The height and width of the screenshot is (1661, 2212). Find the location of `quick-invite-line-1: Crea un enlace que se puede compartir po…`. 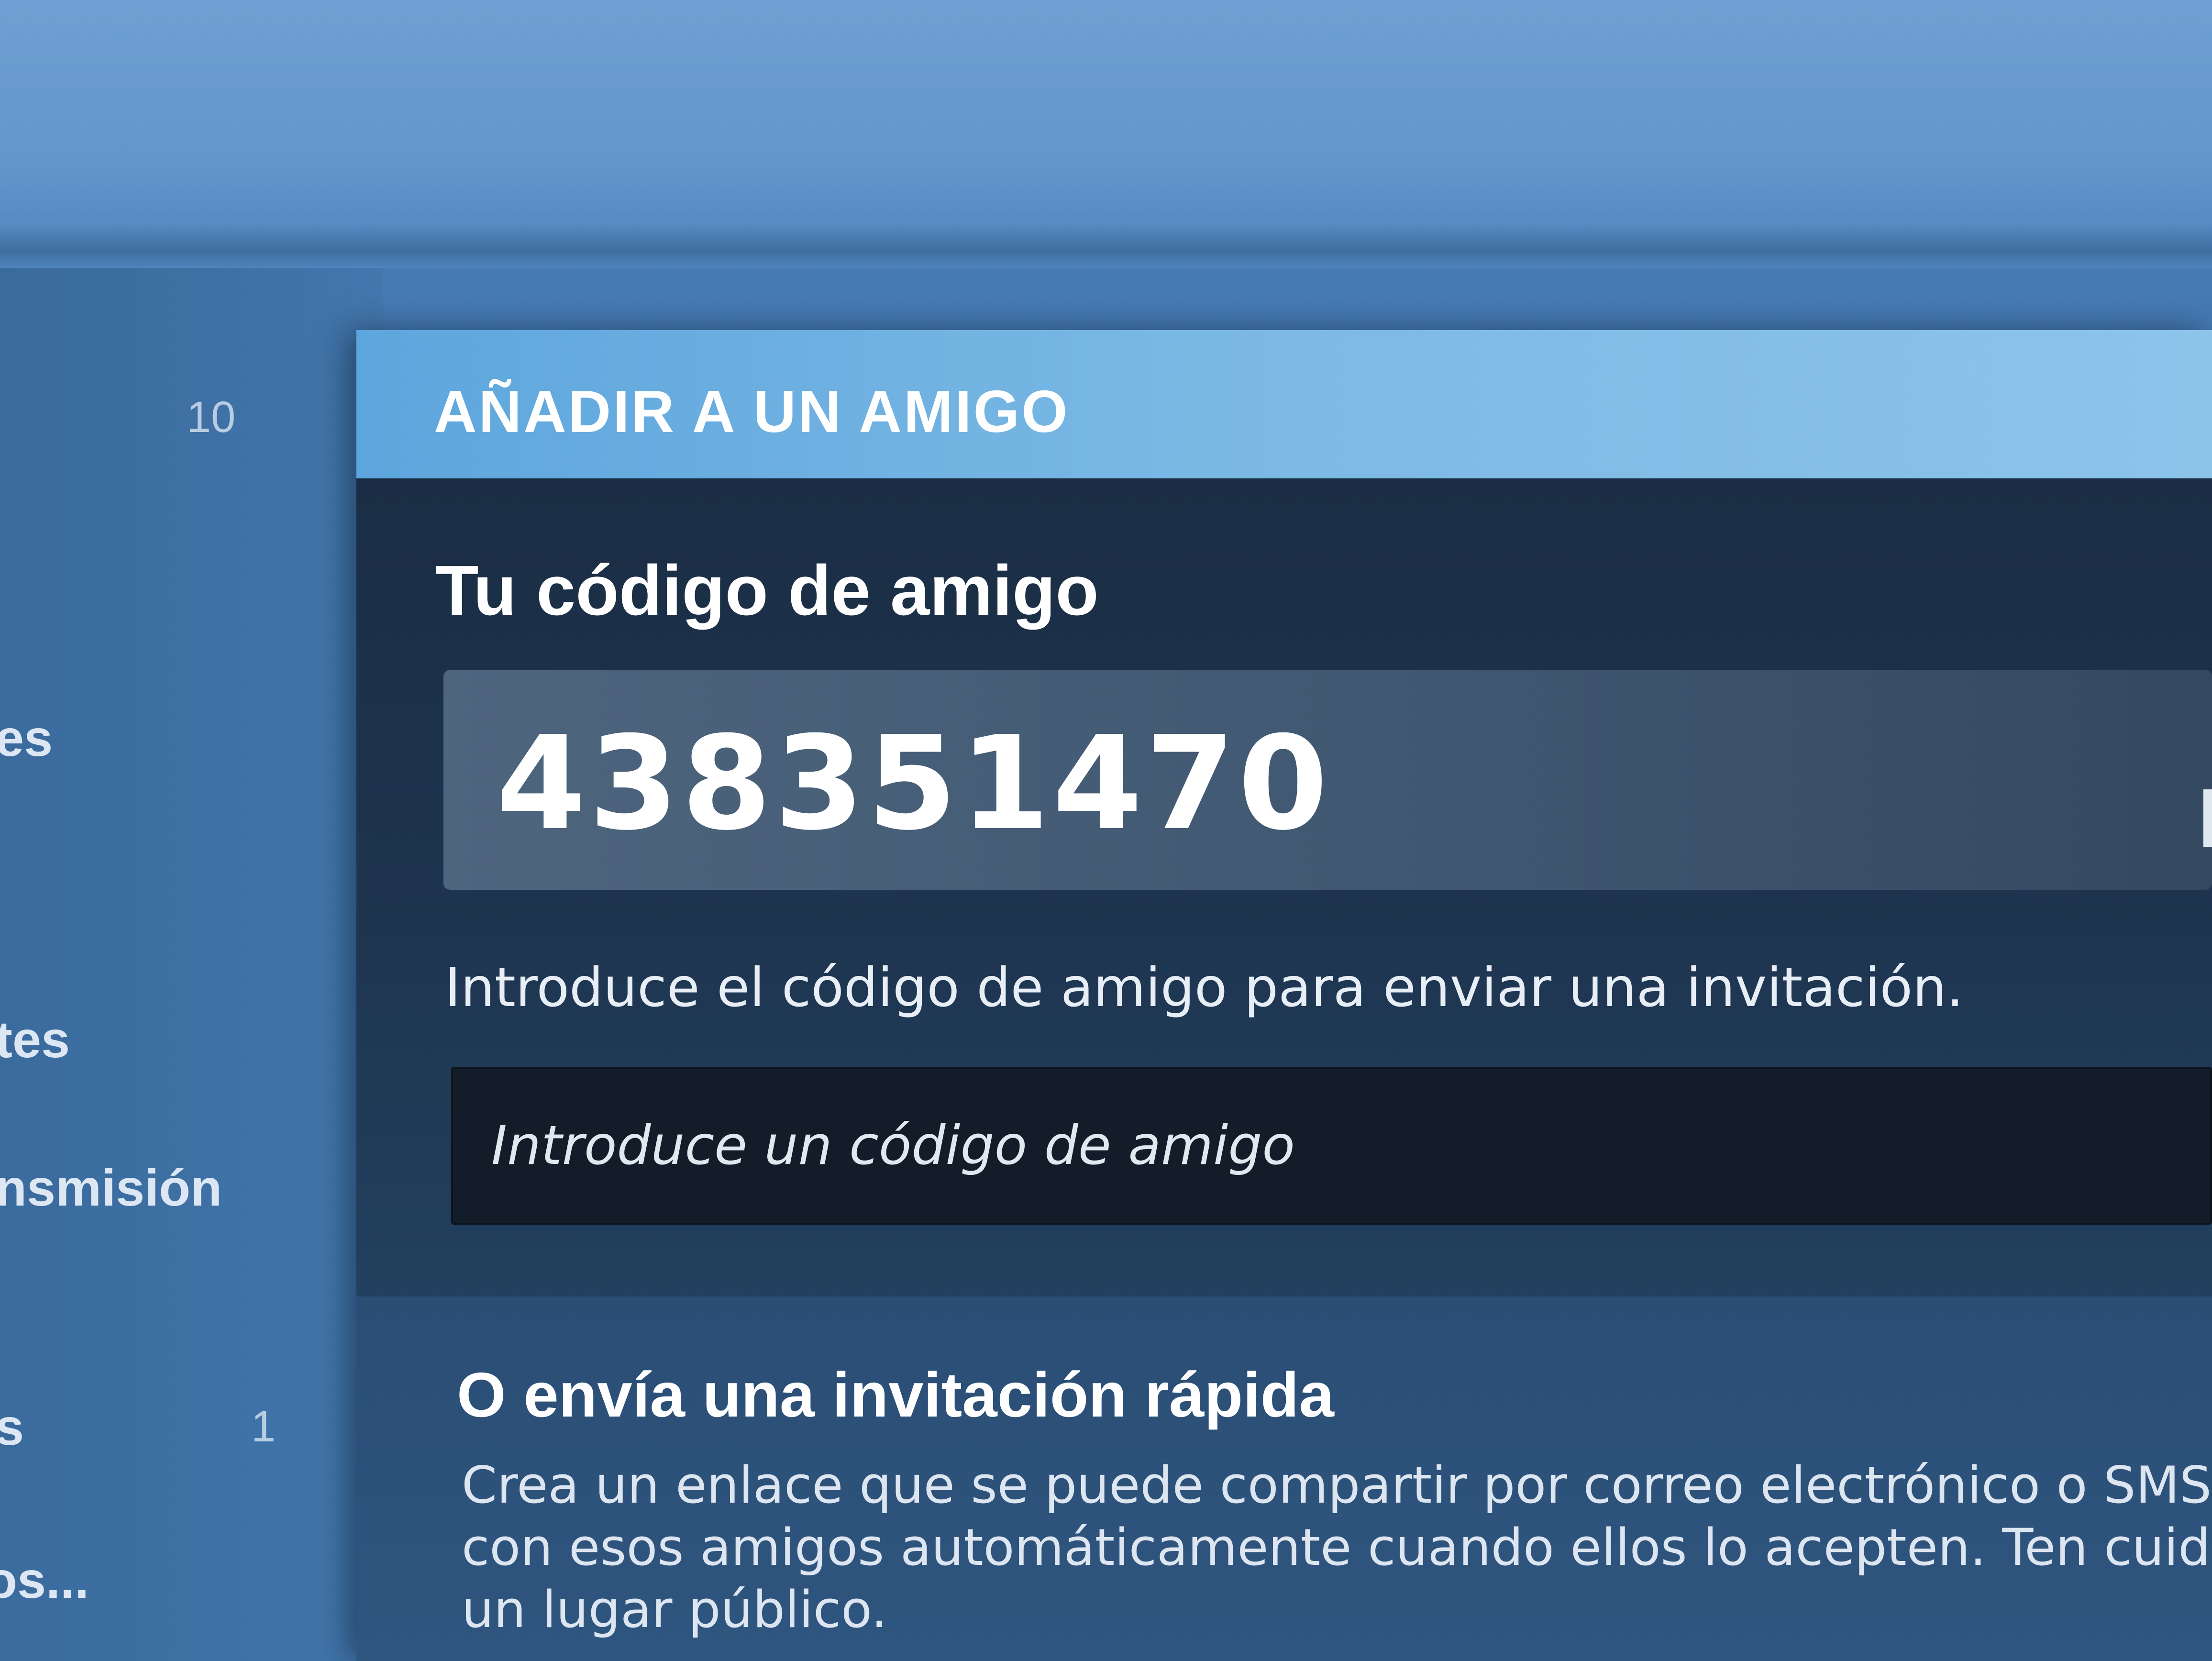

quick-invite-line-1: Crea un enlace que se puede compartir po… is located at coordinates (1337, 1486).